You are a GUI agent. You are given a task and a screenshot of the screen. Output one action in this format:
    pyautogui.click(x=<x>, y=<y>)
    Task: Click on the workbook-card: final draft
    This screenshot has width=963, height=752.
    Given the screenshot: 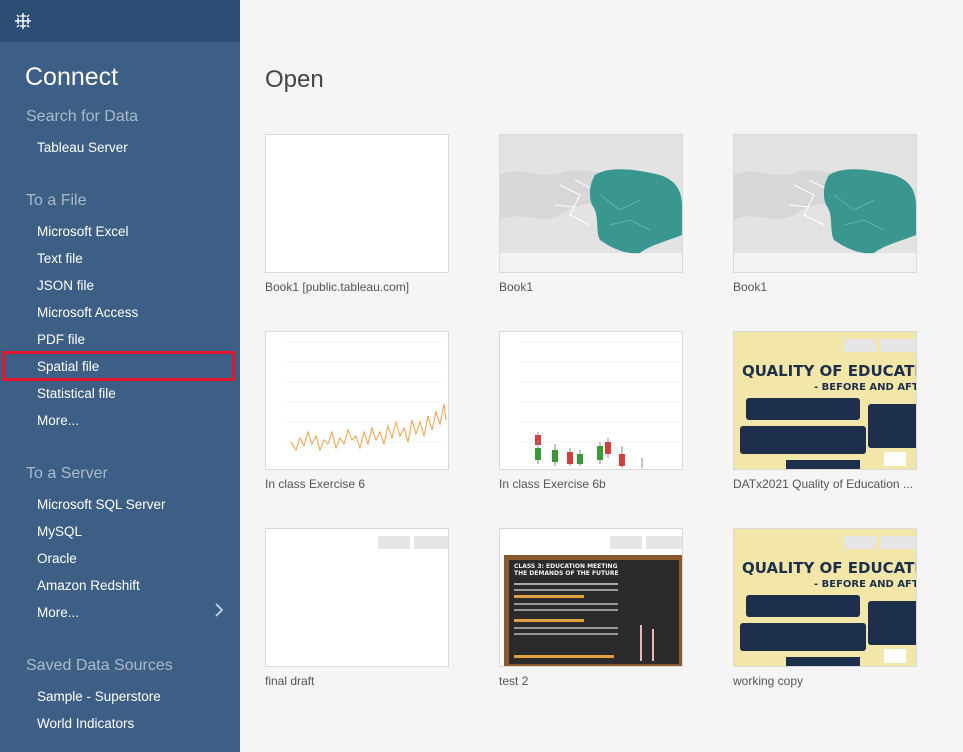 What is the action you would take?
    pyautogui.click(x=357, y=608)
    